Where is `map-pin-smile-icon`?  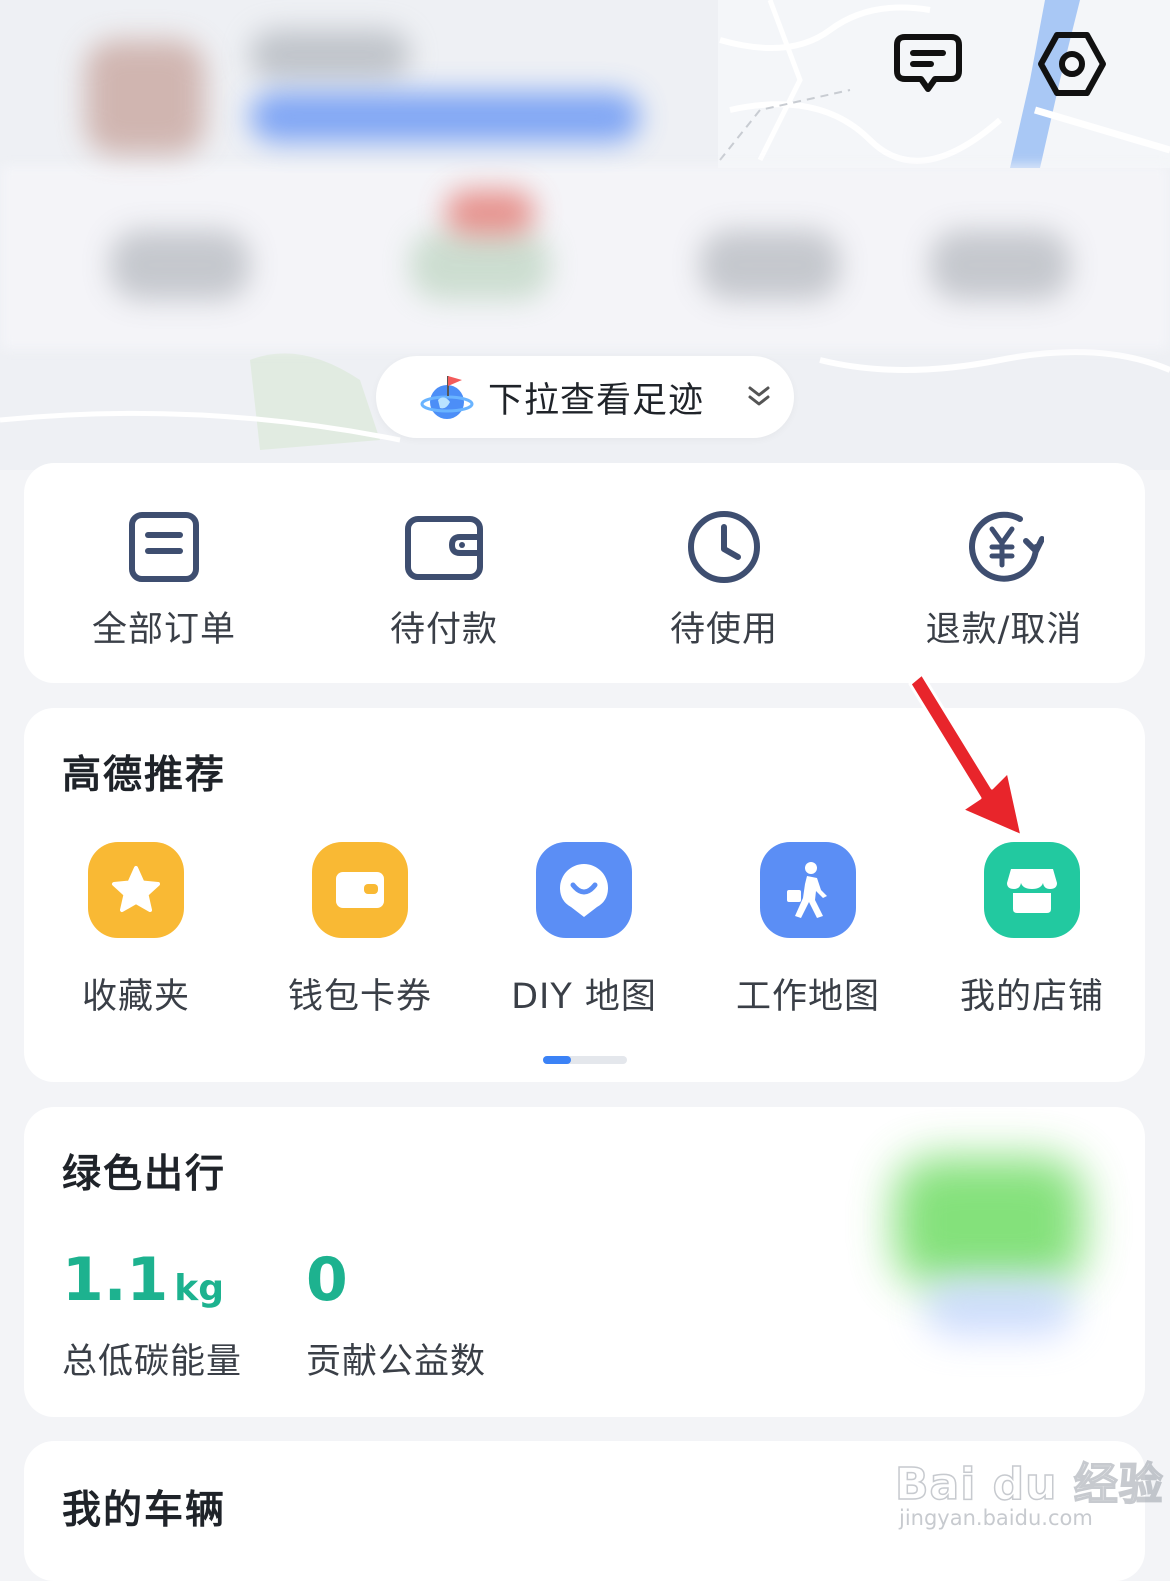
map-pin-smile-icon is located at coordinates (584, 890).